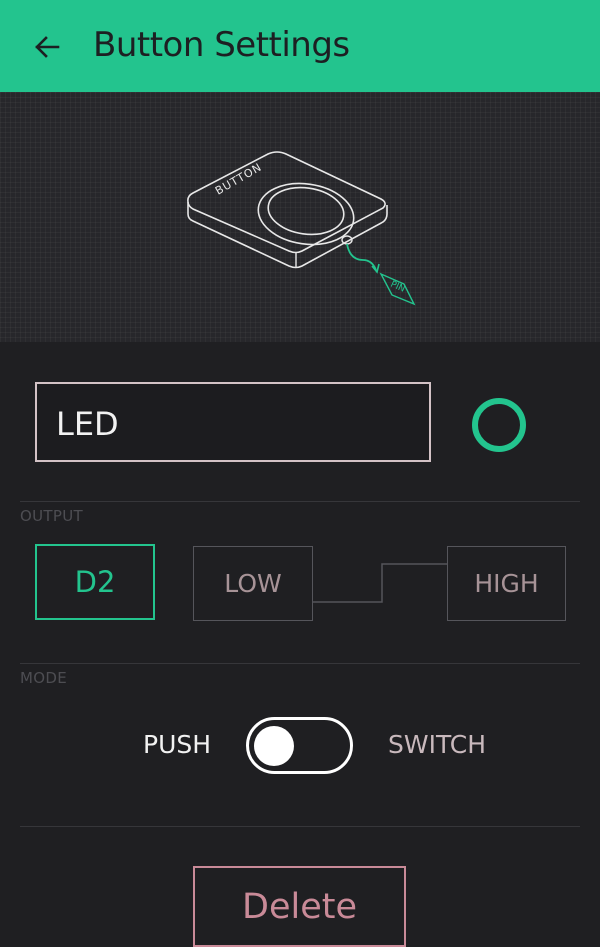  What do you see at coordinates (437, 745) in the screenshot?
I see `switch-mode-label: SWITCH` at bounding box center [437, 745].